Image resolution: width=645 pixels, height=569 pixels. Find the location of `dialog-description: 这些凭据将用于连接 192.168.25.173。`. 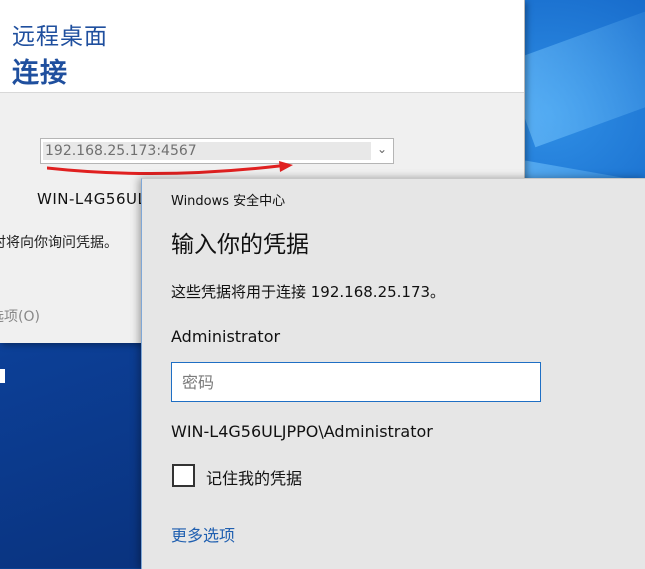

dialog-description: 这些凭据将用于连接 192.168.25.173。 is located at coordinates (308, 292).